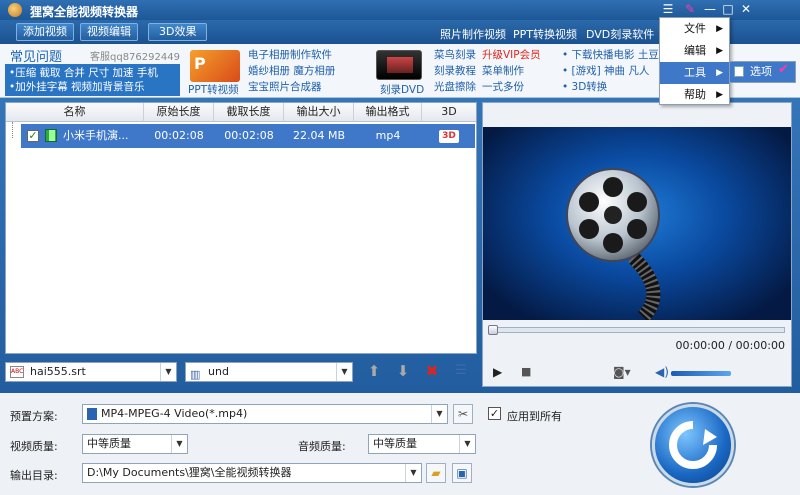 This screenshot has width=800, height=495. I want to click on chevron-right-icon: ▶, so click(719, 95).